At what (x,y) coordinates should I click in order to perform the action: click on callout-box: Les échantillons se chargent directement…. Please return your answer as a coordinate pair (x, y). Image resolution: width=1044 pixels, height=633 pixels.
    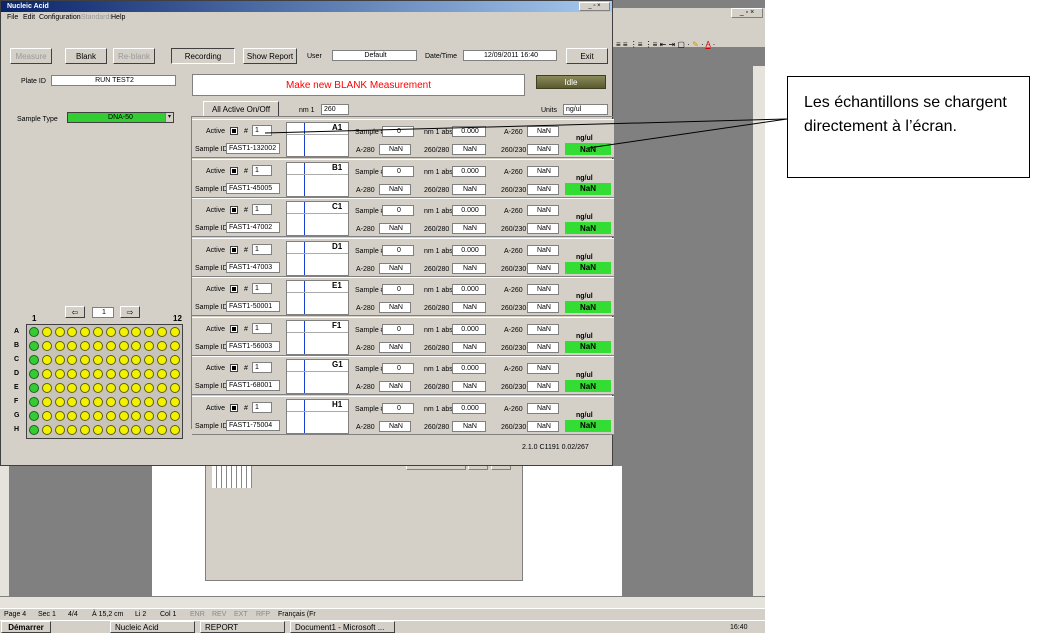
    Looking at the image, I should click on (908, 127).